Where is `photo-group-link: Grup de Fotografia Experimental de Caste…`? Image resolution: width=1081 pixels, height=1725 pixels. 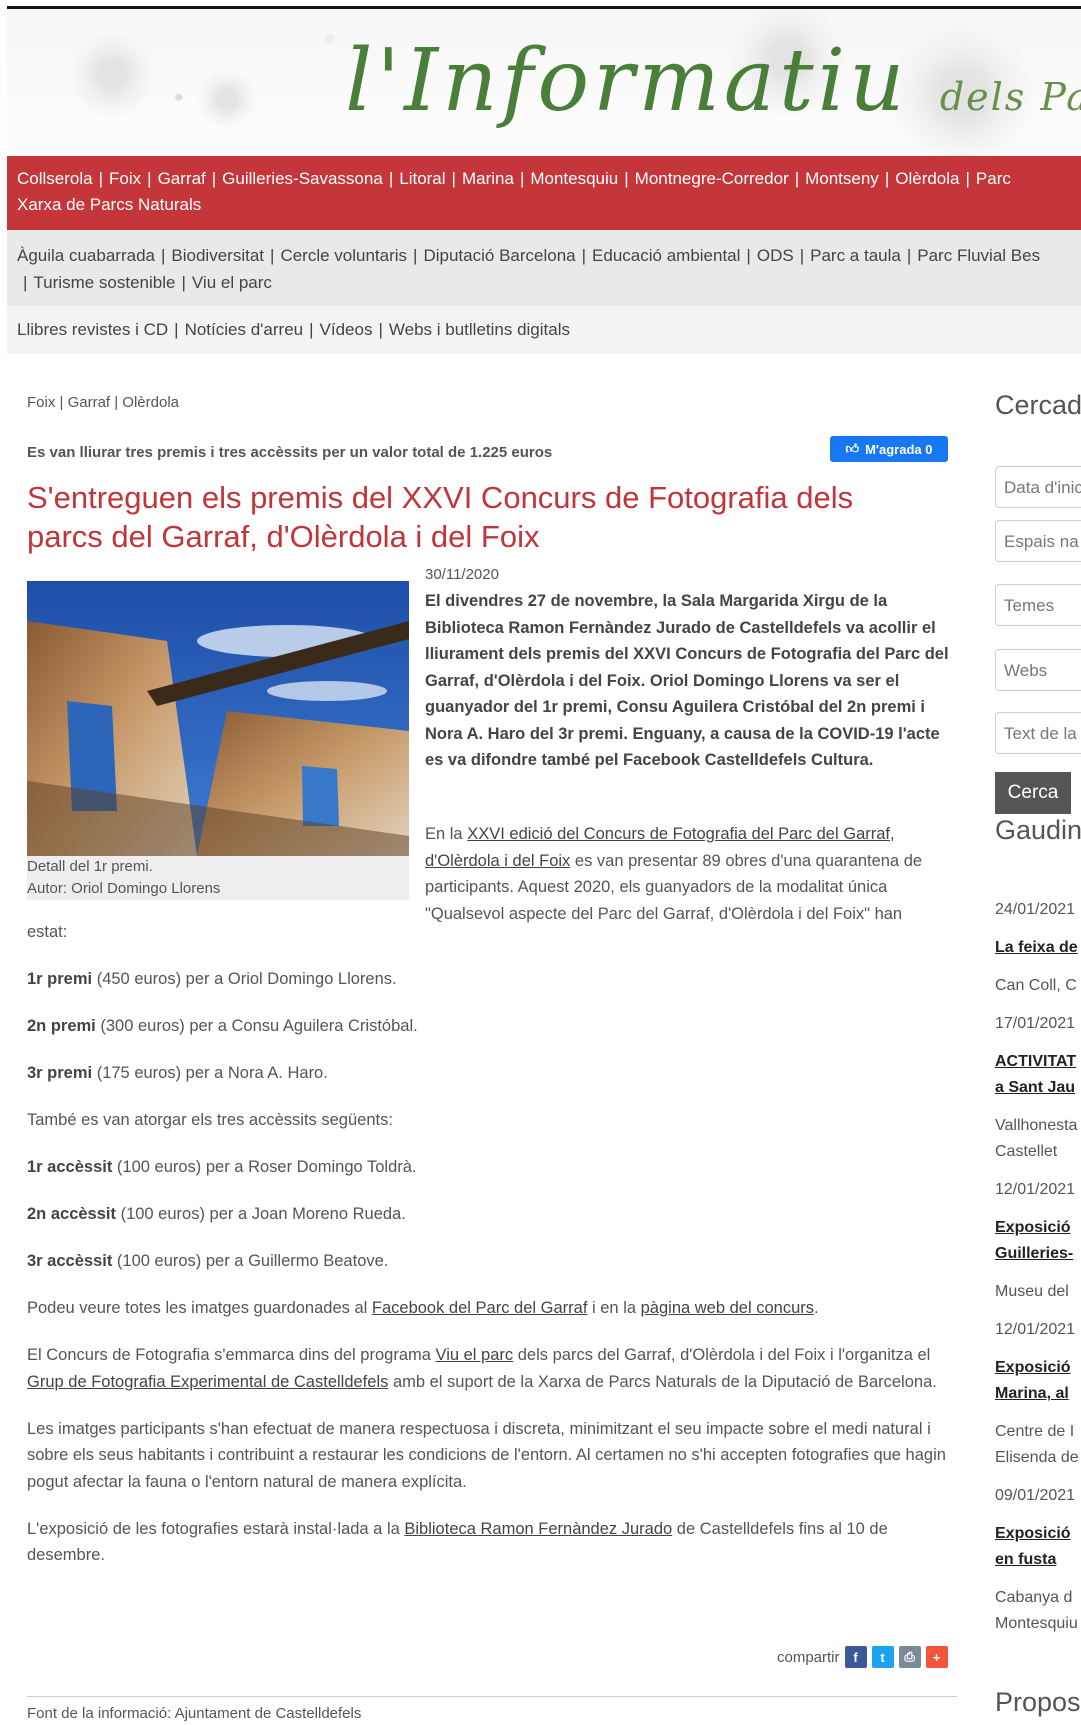 photo-group-link: Grup de Fotografia Experimental de Caste… is located at coordinates (207, 1382).